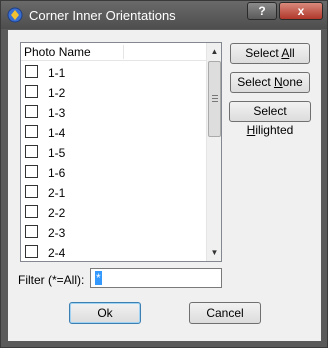  I want to click on select-none-text: Select, so click(255, 82).